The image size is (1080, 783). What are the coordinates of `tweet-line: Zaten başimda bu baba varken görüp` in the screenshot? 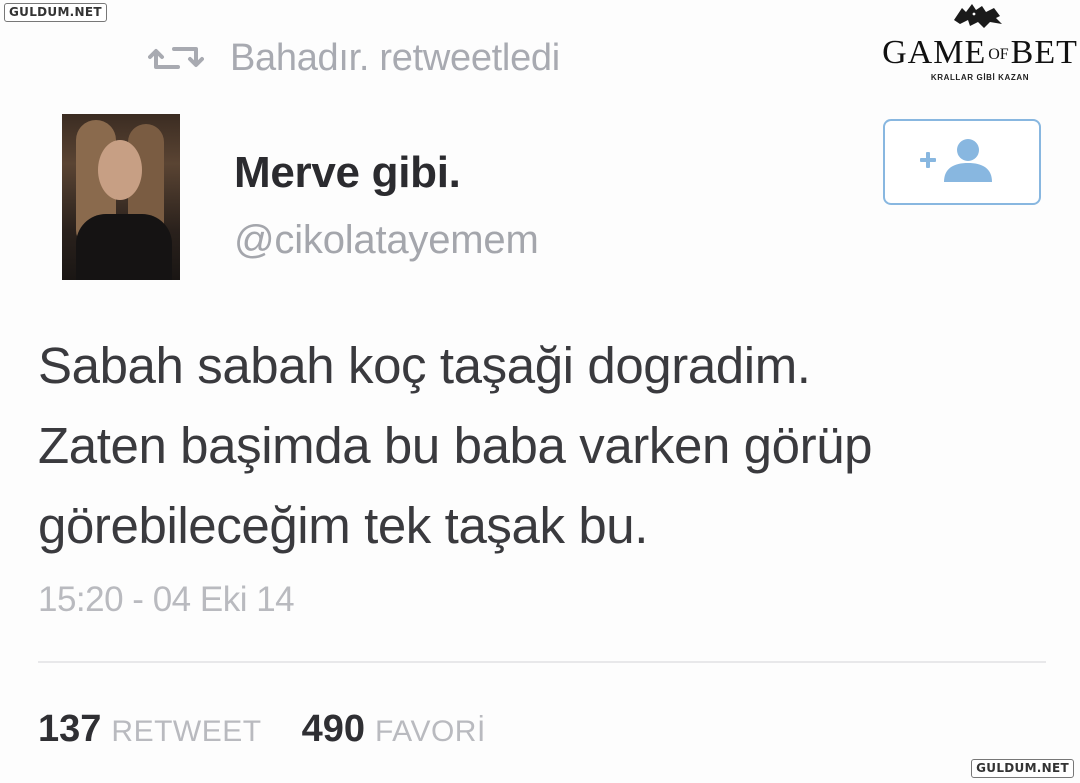 It's located at (455, 445).